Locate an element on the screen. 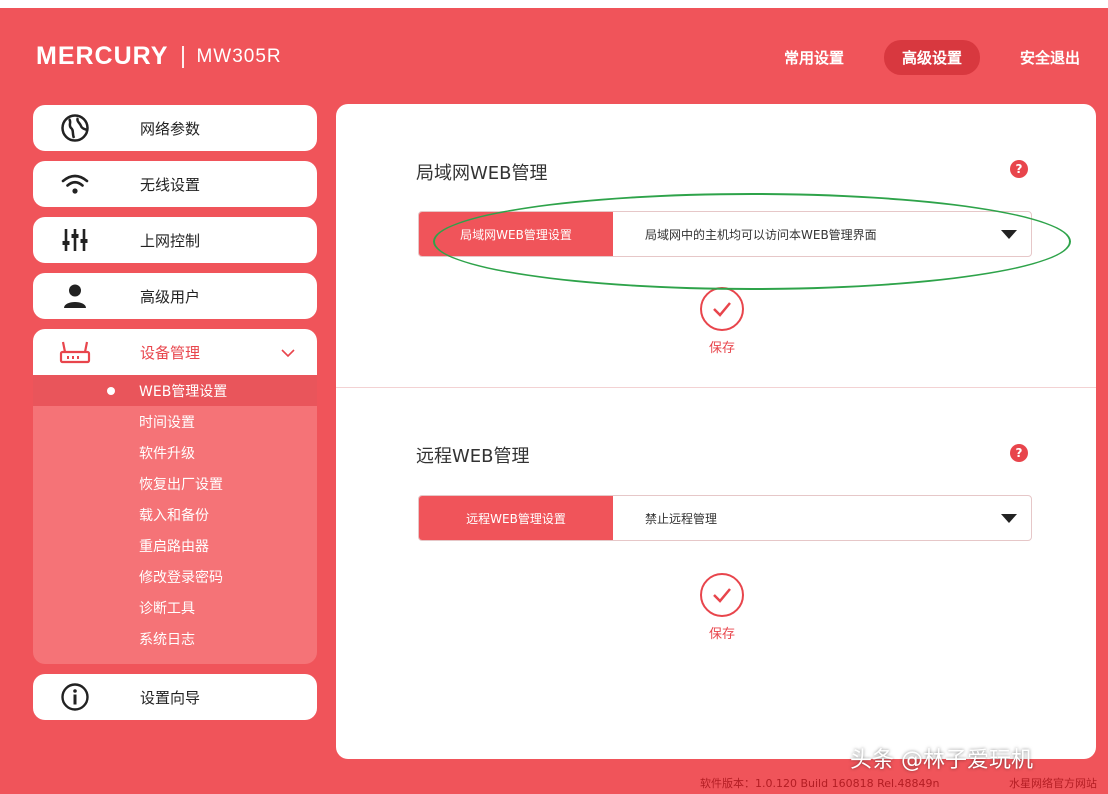 This screenshot has width=1108, height=794. sidebar-item-label: 网络参数 is located at coordinates (170, 128).